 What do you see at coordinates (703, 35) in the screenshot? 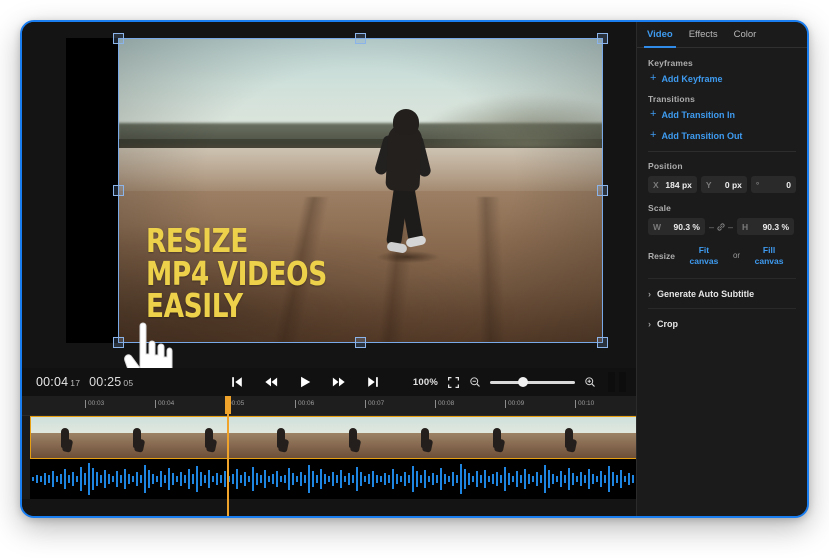
I see `tab-effects: Effects` at bounding box center [703, 35].